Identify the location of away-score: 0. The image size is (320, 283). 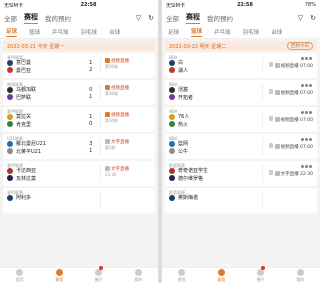
(91, 124).